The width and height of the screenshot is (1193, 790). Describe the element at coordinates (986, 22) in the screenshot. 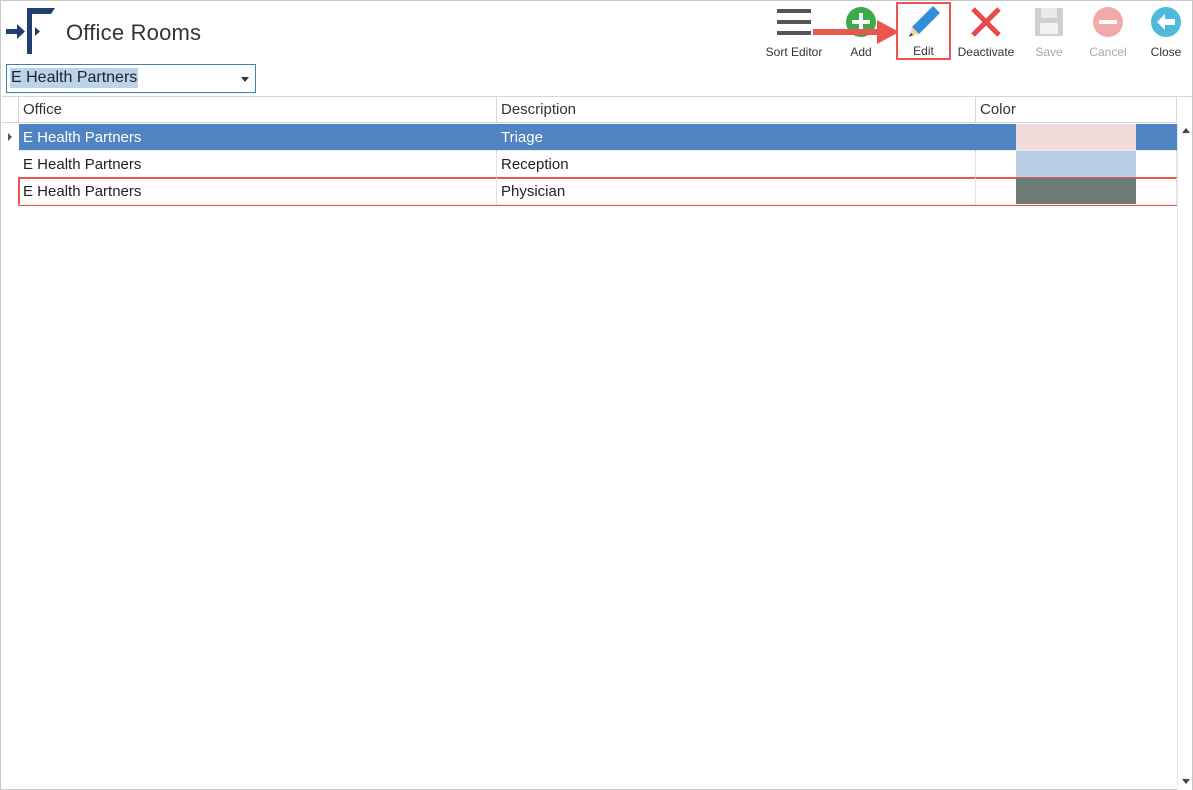

I see `x-icon` at that location.